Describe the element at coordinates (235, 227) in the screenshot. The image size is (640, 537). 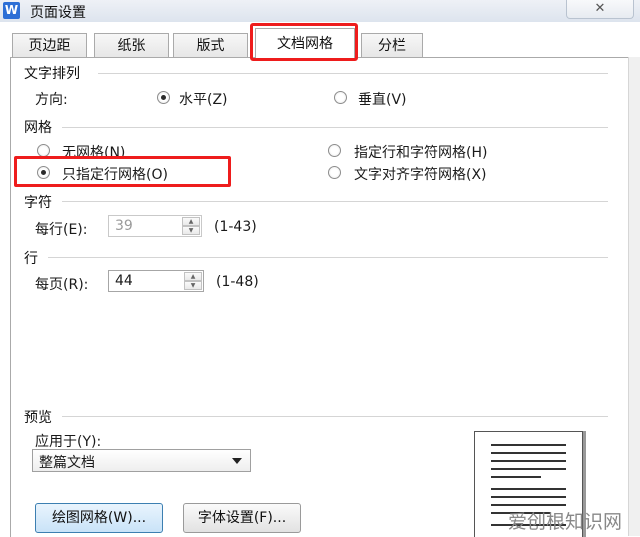
I see `chars-range: (1-43)` at that location.